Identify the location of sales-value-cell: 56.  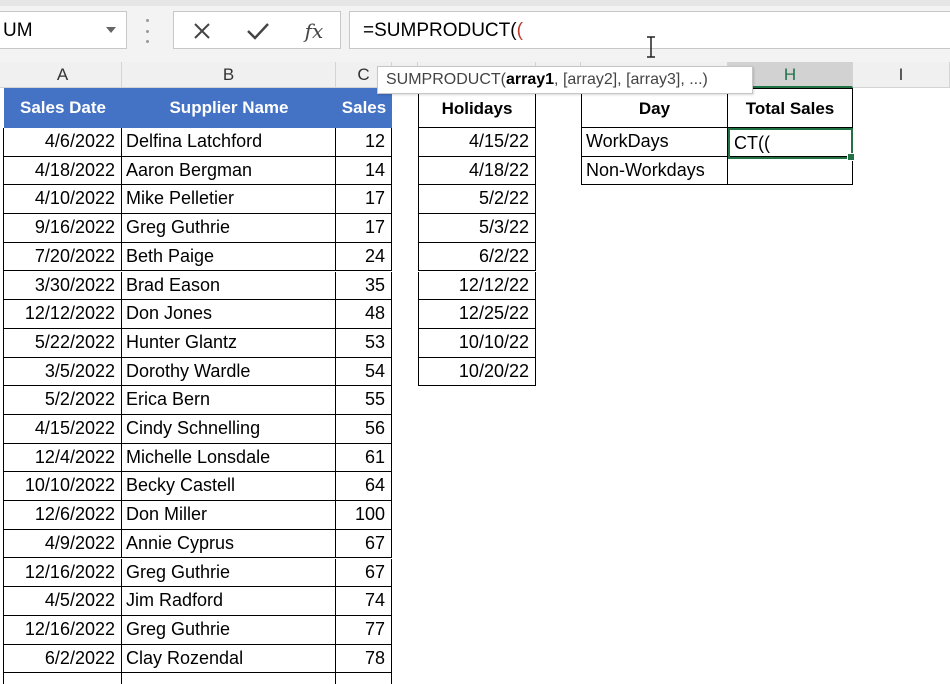
(364, 429).